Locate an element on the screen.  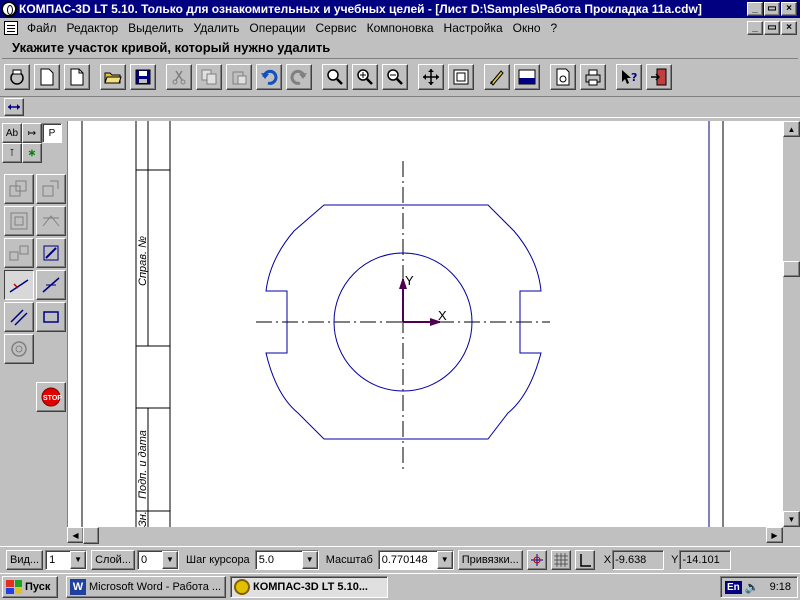
layer-select: 0 ▼ is located at coordinates (158, 559).